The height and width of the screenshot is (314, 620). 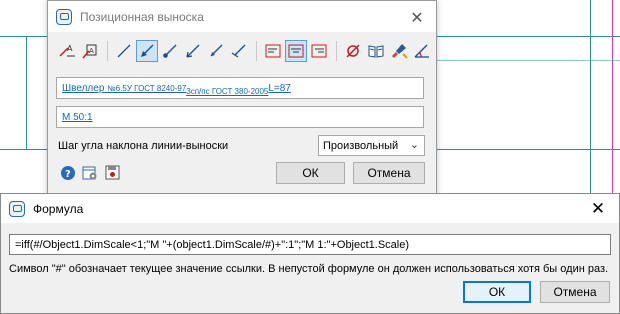 I want to click on dialog-title: Формула, so click(x=58, y=208).